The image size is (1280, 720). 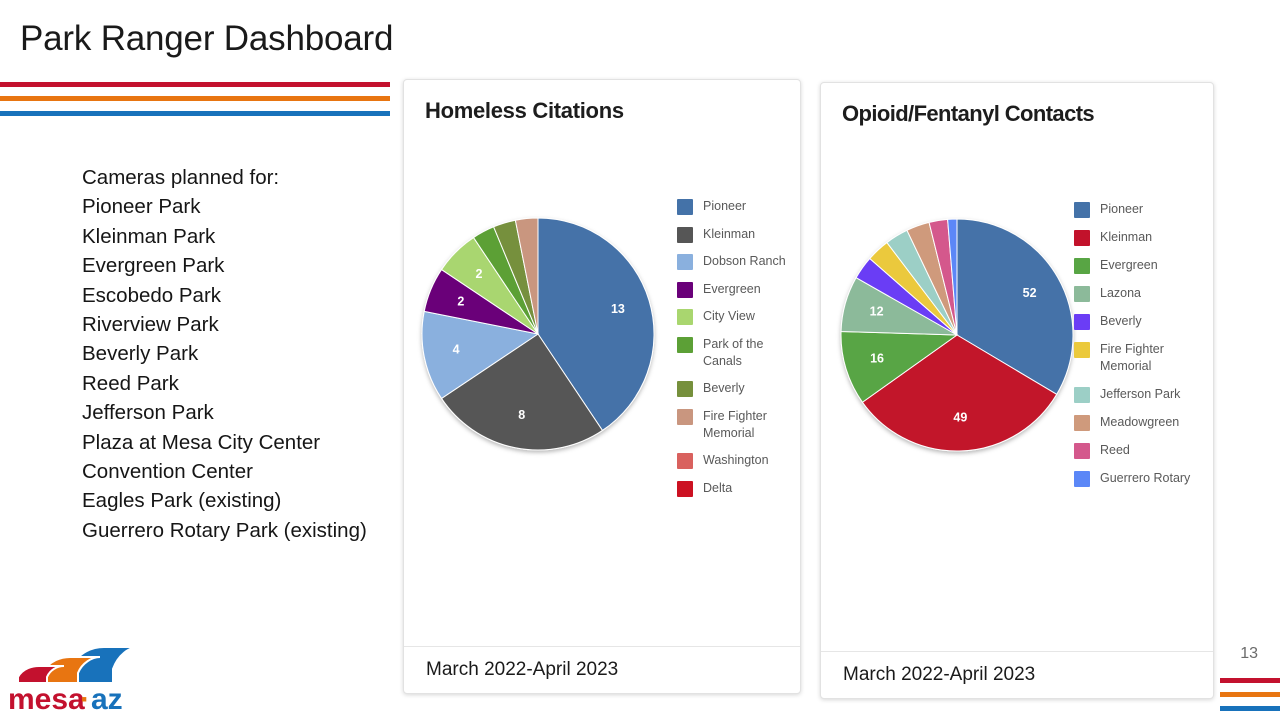 What do you see at coordinates (195, 113) in the screenshot?
I see `title-rule-blue` at bounding box center [195, 113].